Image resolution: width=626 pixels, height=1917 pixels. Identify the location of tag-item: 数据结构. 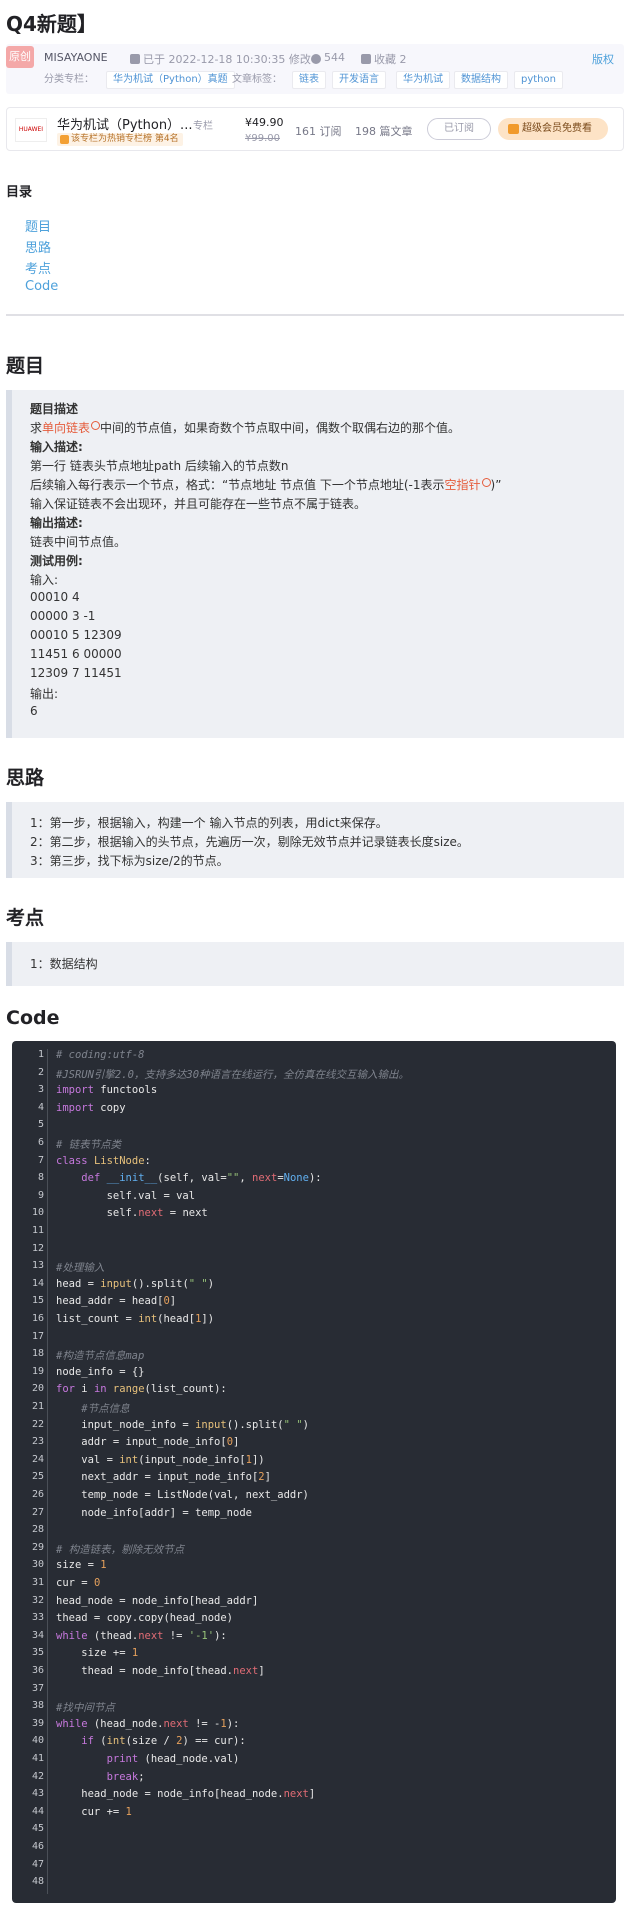
(481, 80).